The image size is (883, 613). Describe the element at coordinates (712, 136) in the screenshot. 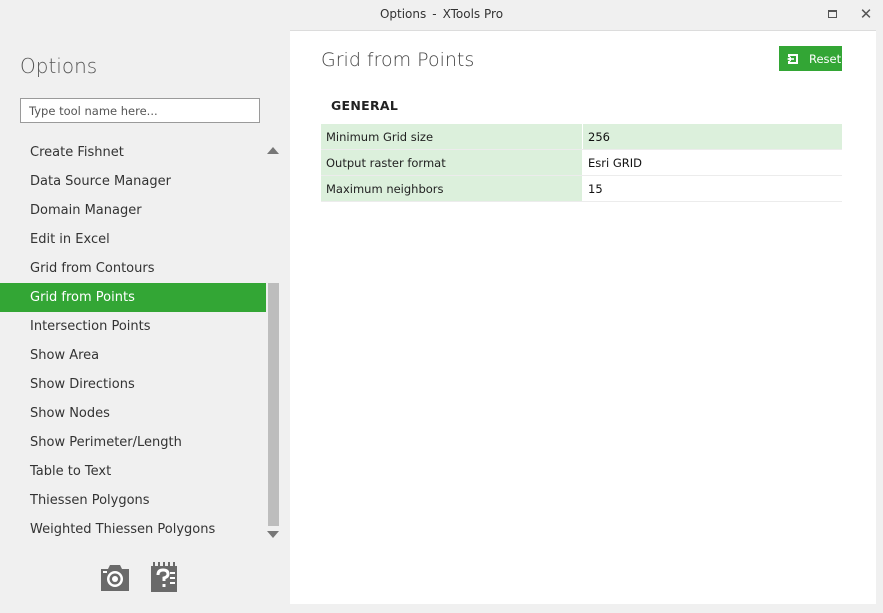

I see `property-value: 256` at that location.